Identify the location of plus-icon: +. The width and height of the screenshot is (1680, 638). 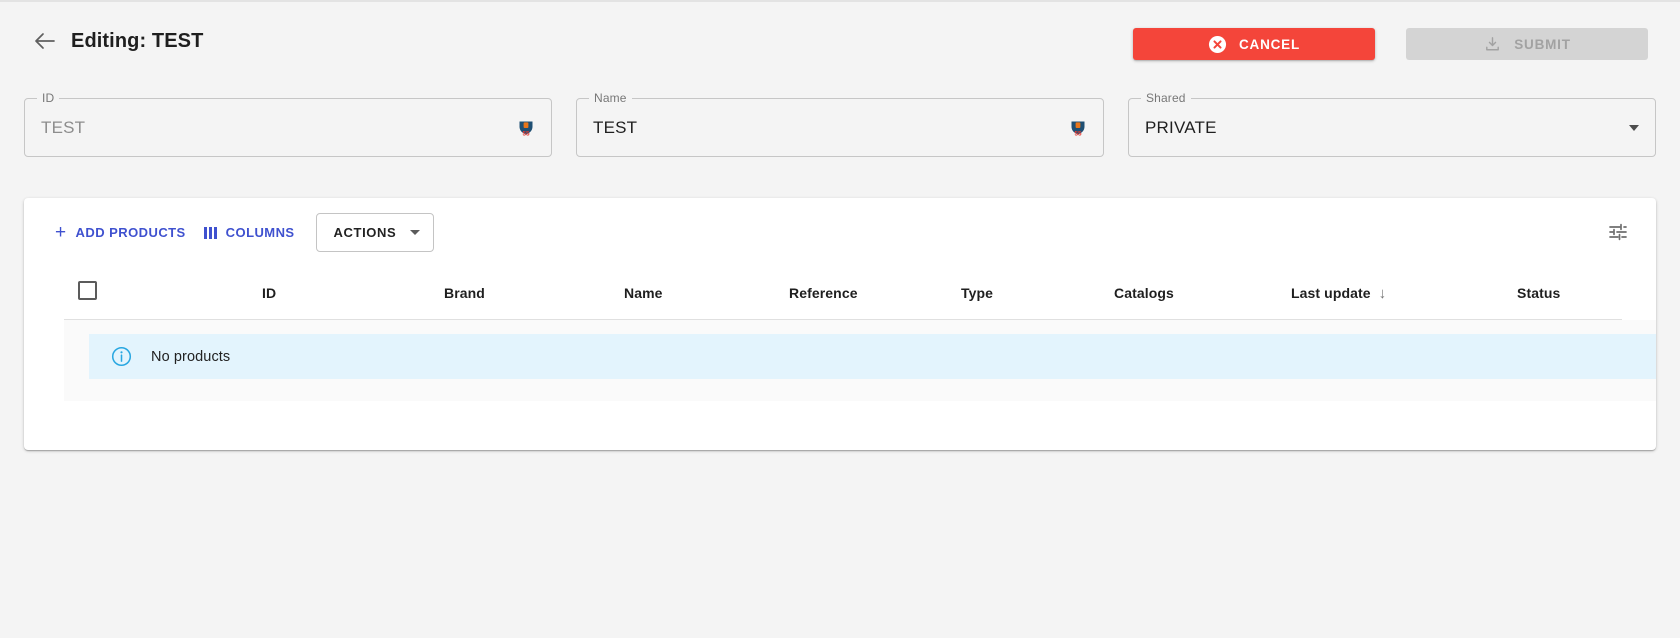
(61, 232).